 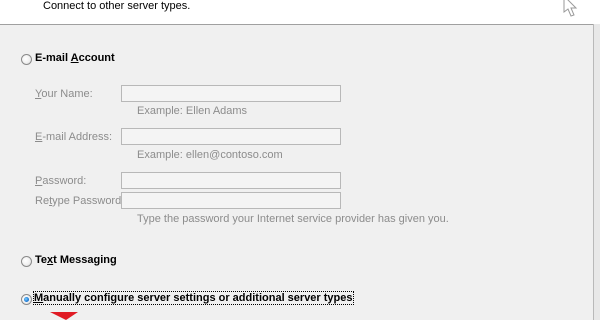 What do you see at coordinates (61, 181) in the screenshot?
I see `password-label: Password:` at bounding box center [61, 181].